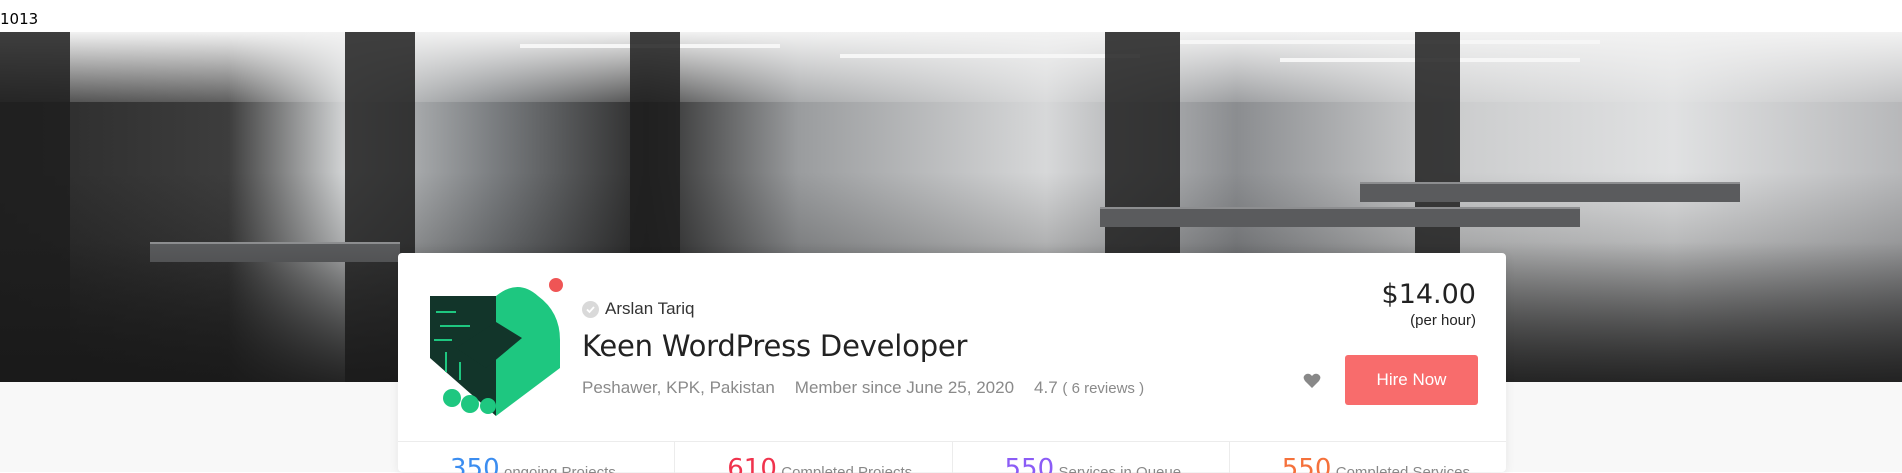  What do you see at coordinates (678, 387) in the screenshot?
I see `location-text: Peshawer, KPK, Pakistan` at bounding box center [678, 387].